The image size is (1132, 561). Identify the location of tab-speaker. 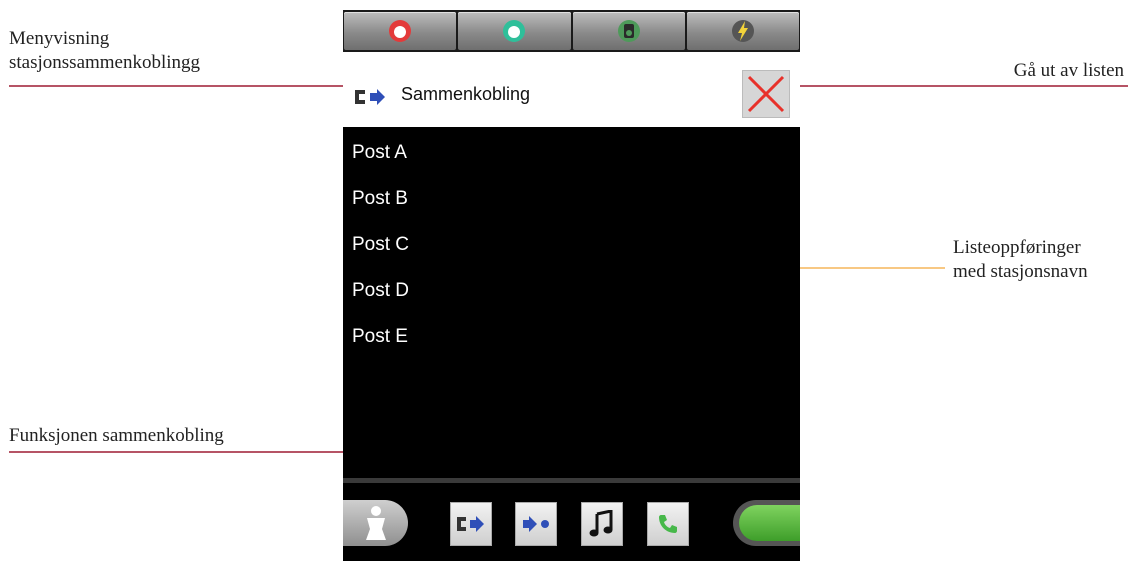
(628, 31).